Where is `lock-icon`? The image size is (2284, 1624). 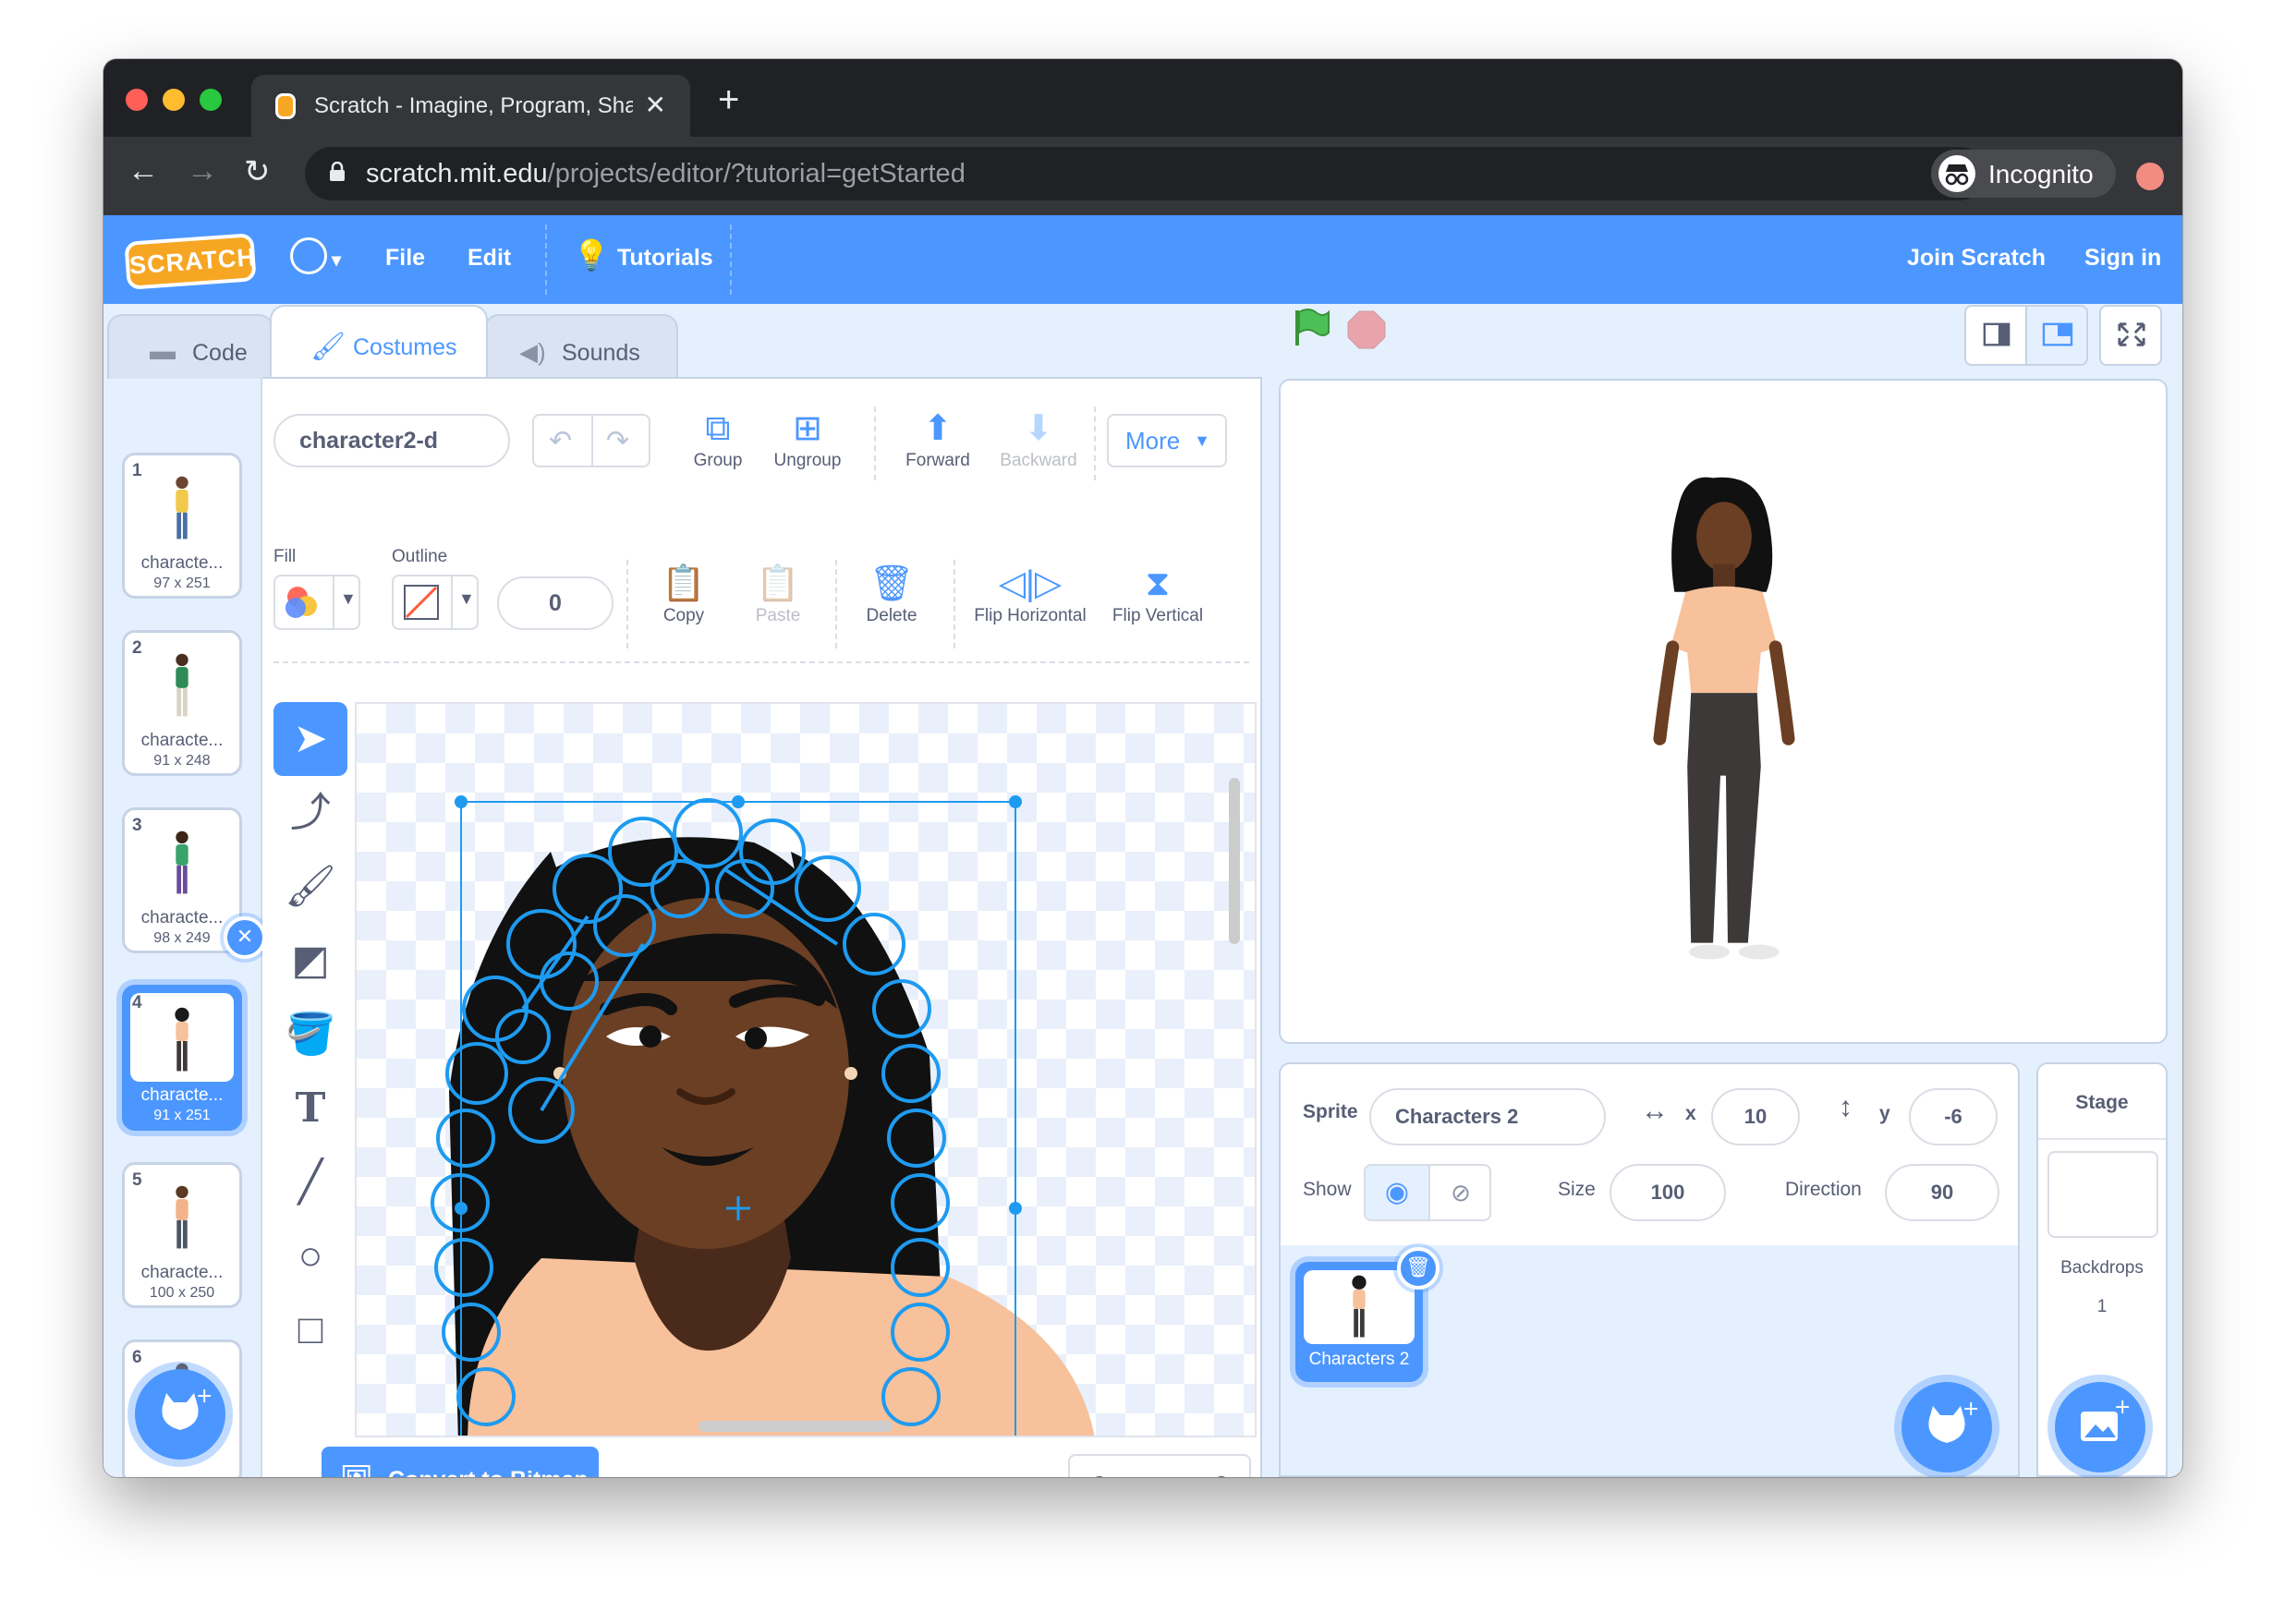 lock-icon is located at coordinates (337, 172).